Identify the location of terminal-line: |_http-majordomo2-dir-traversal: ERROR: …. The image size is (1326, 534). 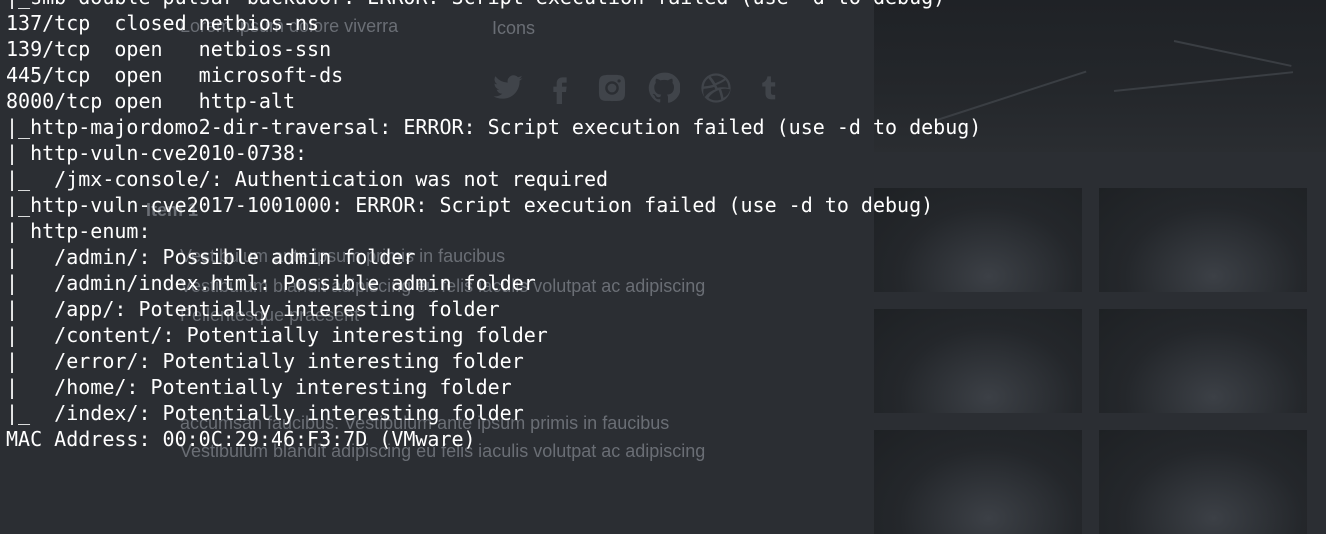
(494, 127).